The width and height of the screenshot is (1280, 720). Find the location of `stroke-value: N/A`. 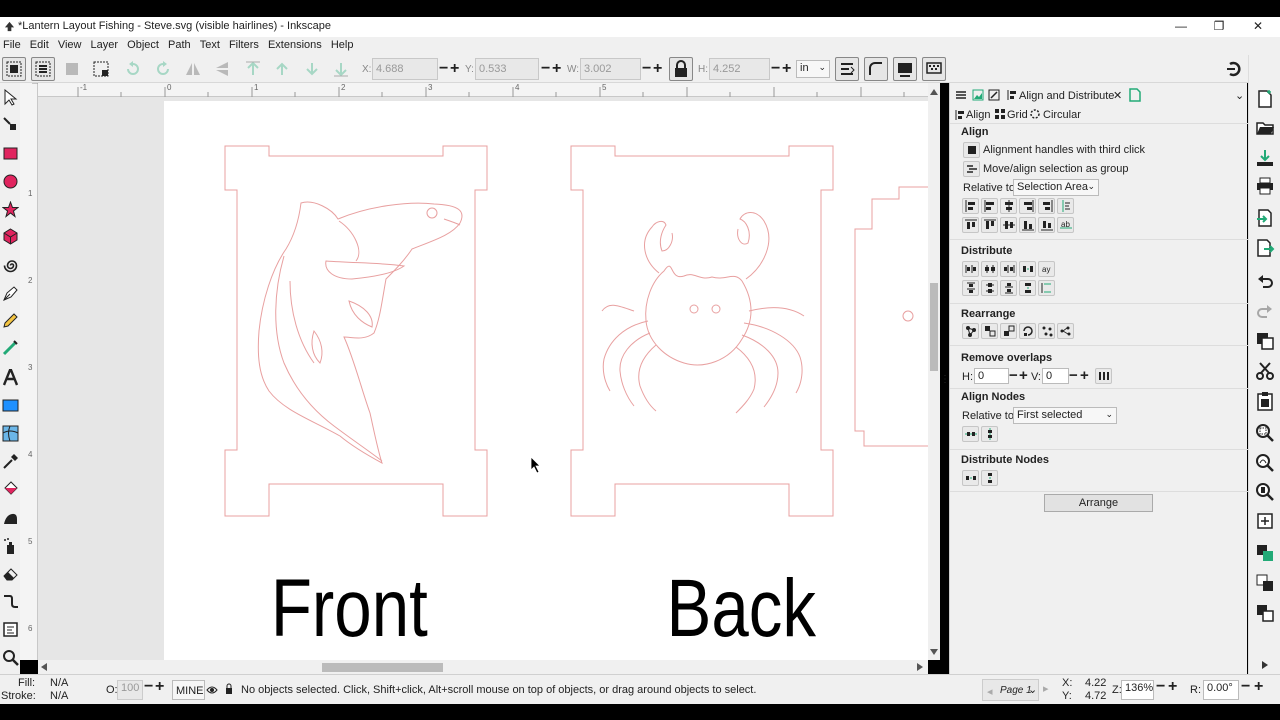

stroke-value: N/A is located at coordinates (59, 696).